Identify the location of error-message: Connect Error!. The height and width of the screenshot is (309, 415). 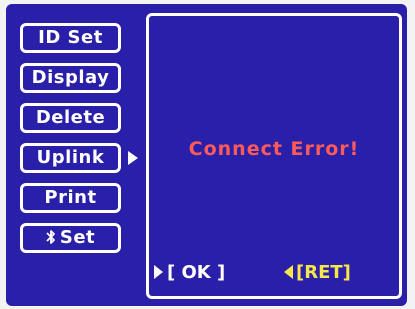
(274, 149).